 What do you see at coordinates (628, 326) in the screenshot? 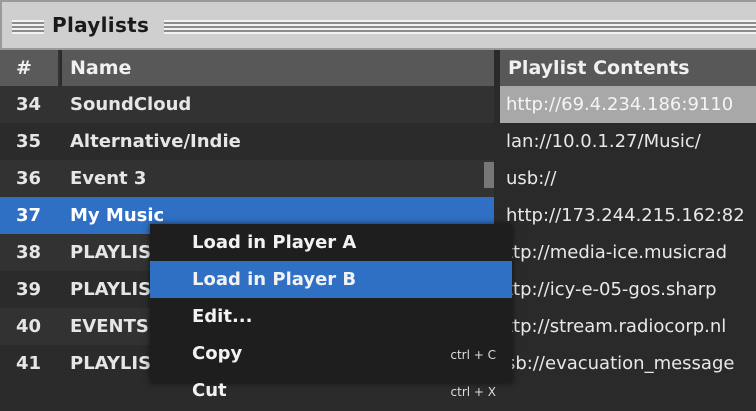
I see `list-item: ttp://stream.radiocorp.nl` at bounding box center [628, 326].